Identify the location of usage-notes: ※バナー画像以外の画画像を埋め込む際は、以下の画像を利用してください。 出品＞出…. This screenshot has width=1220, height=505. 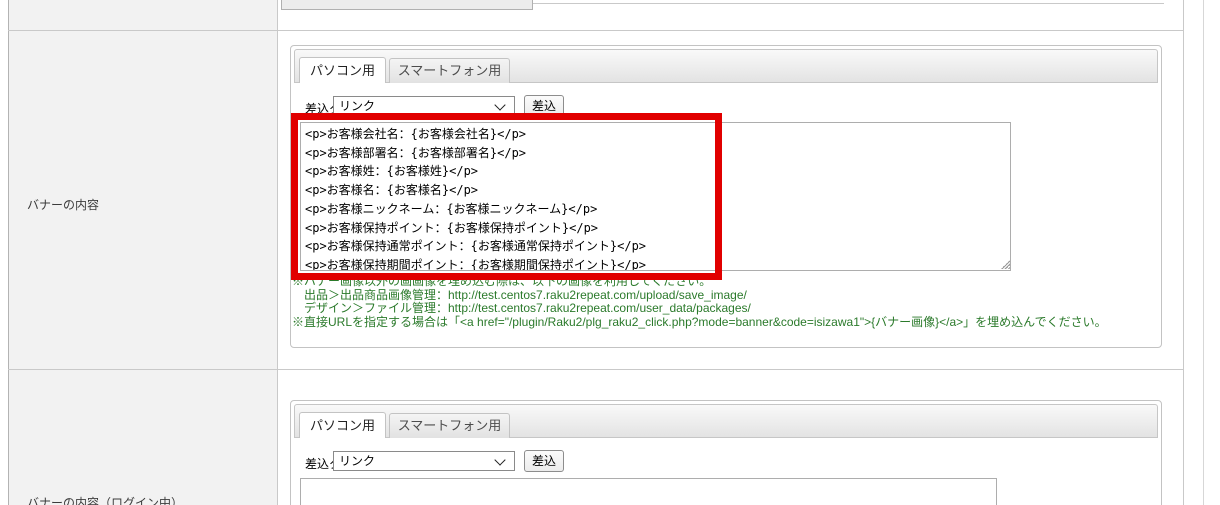
(725, 301).